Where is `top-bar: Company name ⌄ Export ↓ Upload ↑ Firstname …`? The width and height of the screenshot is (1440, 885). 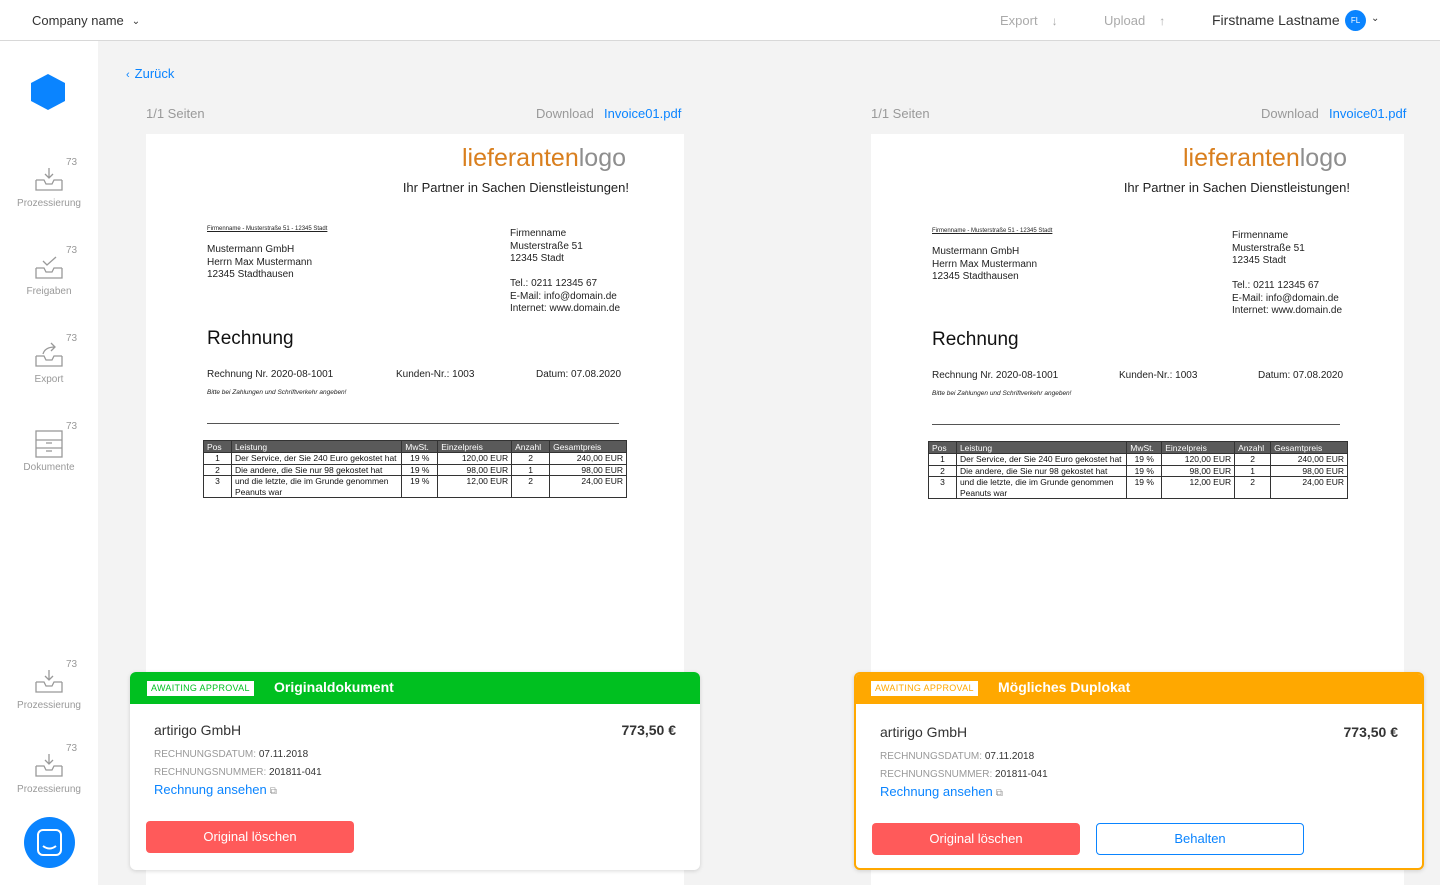
top-bar: Company name ⌄ Export ↓ Upload ↑ Firstname … is located at coordinates (720, 20).